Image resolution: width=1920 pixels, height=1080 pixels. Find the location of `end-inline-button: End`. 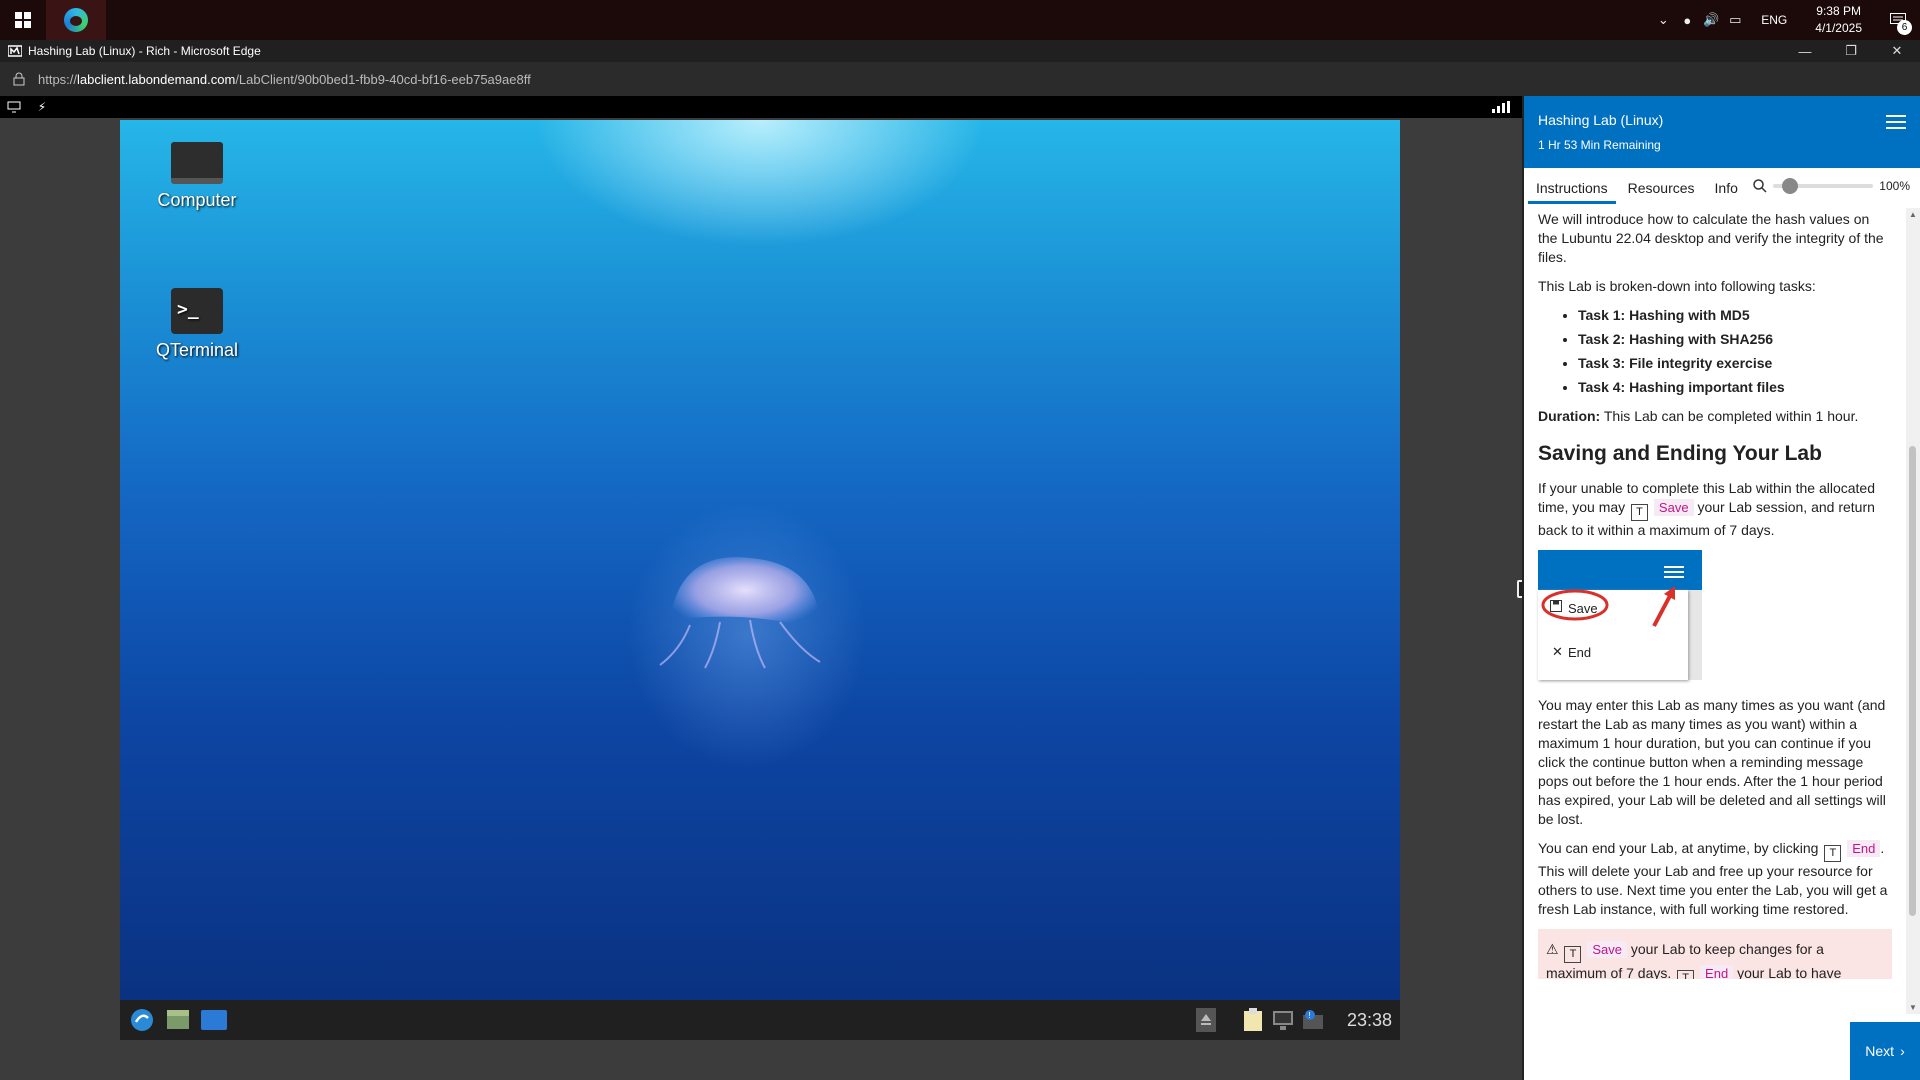

end-inline-button: End is located at coordinates (1864, 848).